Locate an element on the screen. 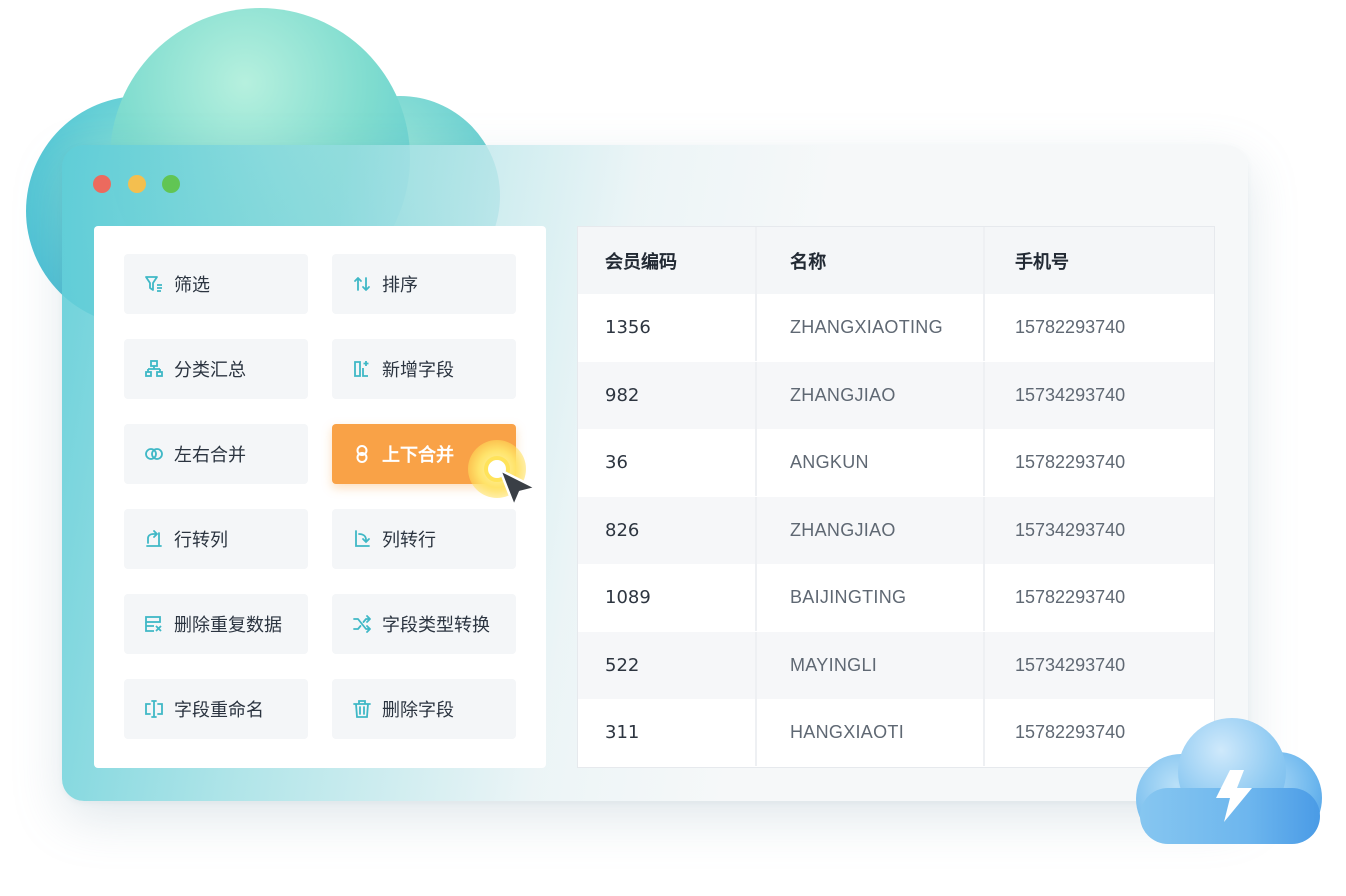 The width and height of the screenshot is (1346, 896). rename-field-button: 字段重命名 is located at coordinates (216, 709).